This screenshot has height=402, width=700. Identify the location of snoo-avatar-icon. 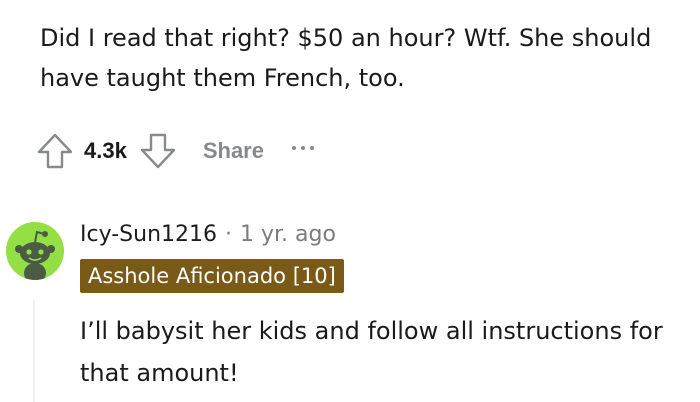
(35, 251).